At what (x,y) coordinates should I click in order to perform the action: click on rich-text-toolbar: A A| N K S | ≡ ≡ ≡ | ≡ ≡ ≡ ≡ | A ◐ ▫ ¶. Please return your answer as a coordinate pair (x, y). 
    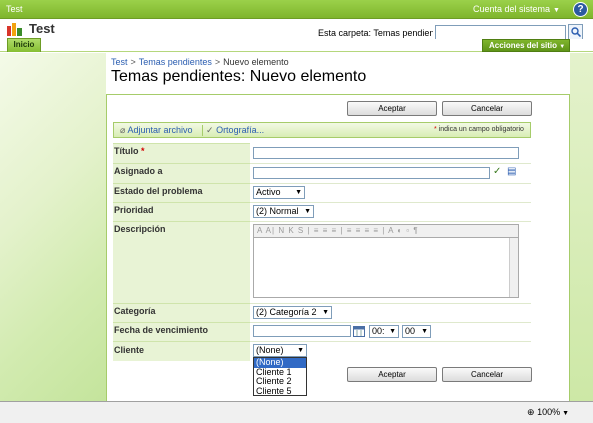
    Looking at the image, I should click on (386, 231).